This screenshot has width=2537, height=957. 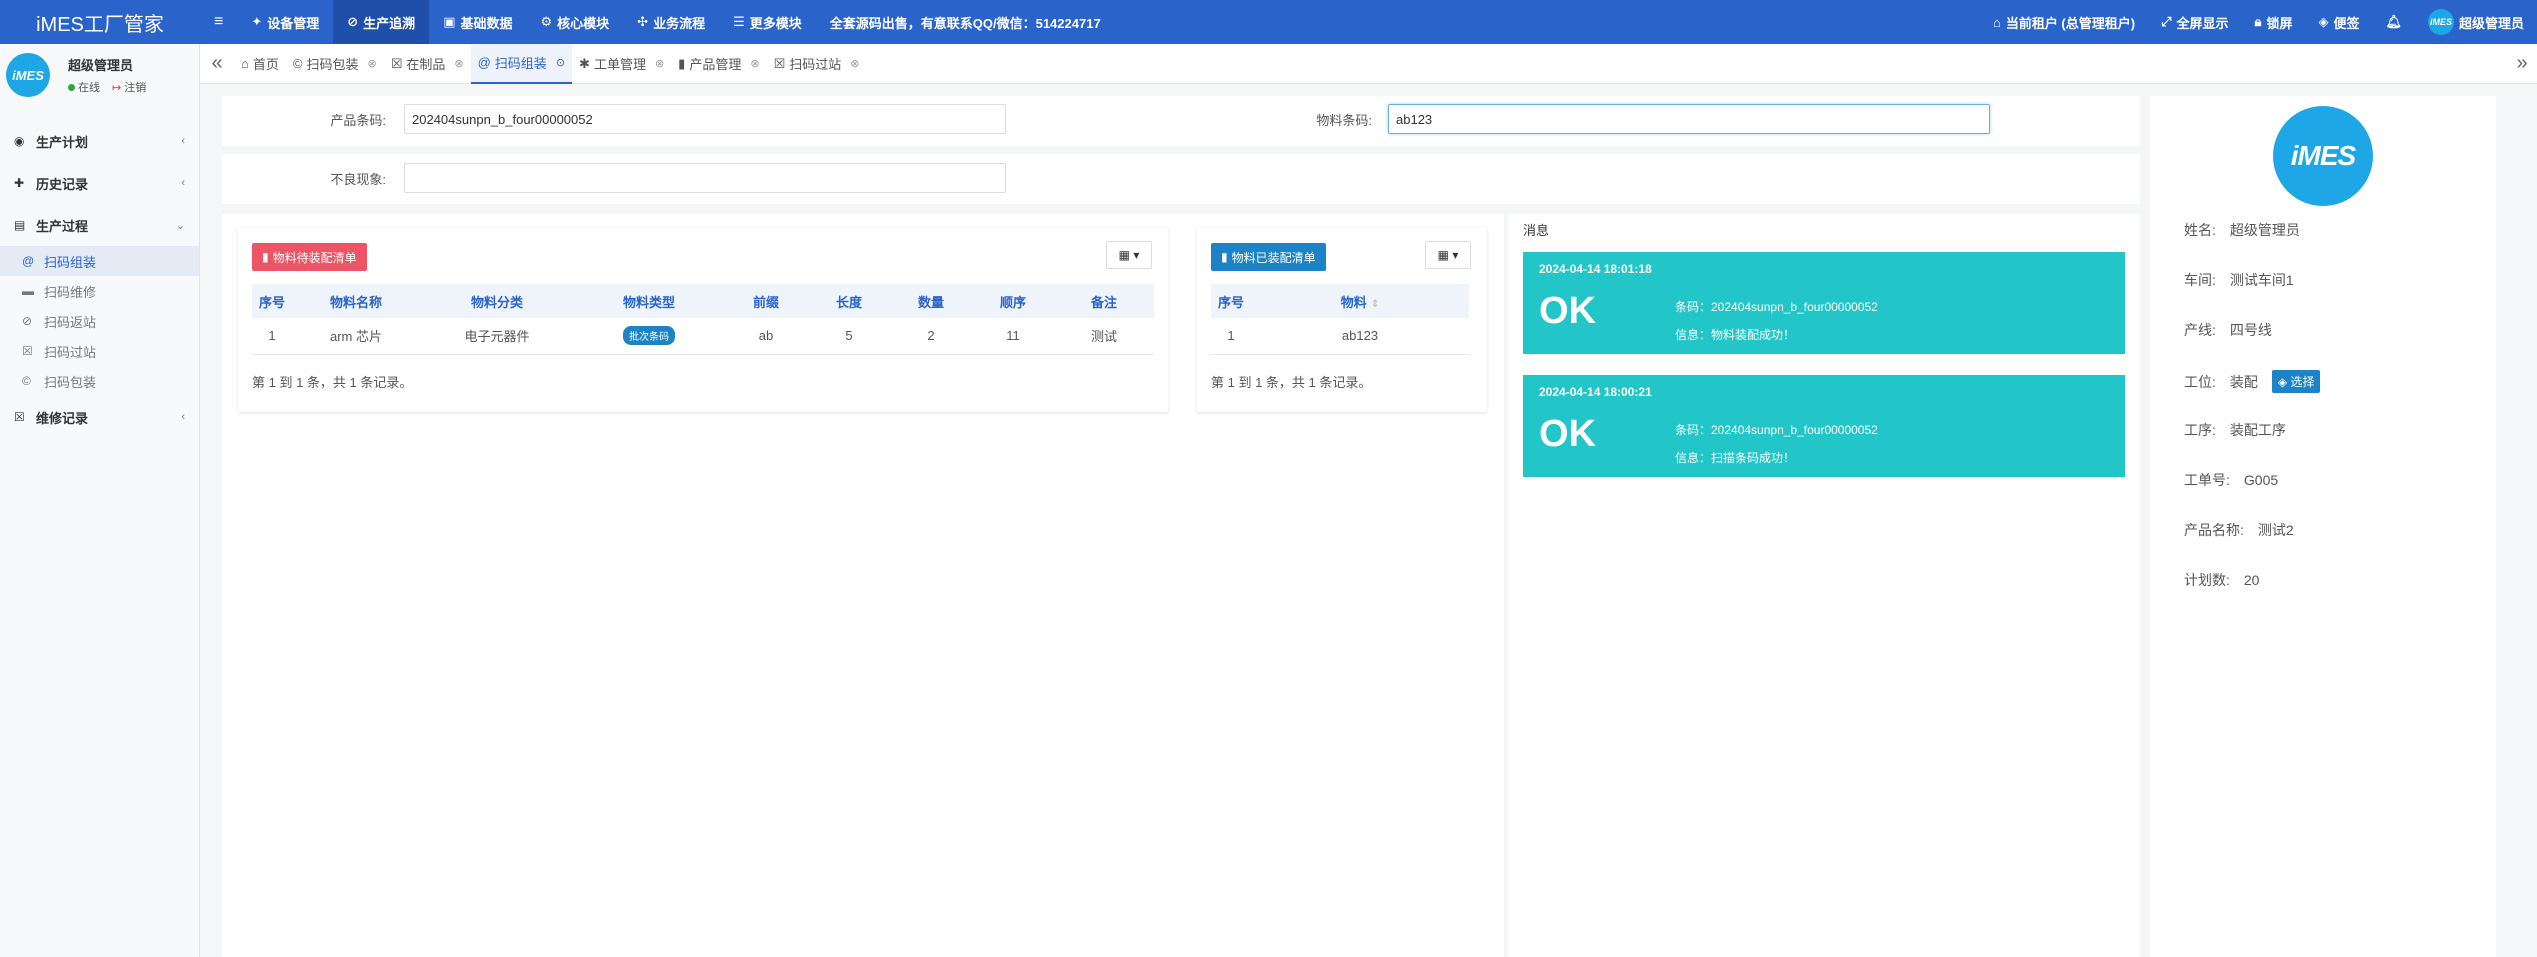 I want to click on nav-label: 设备管理, so click(x=293, y=23).